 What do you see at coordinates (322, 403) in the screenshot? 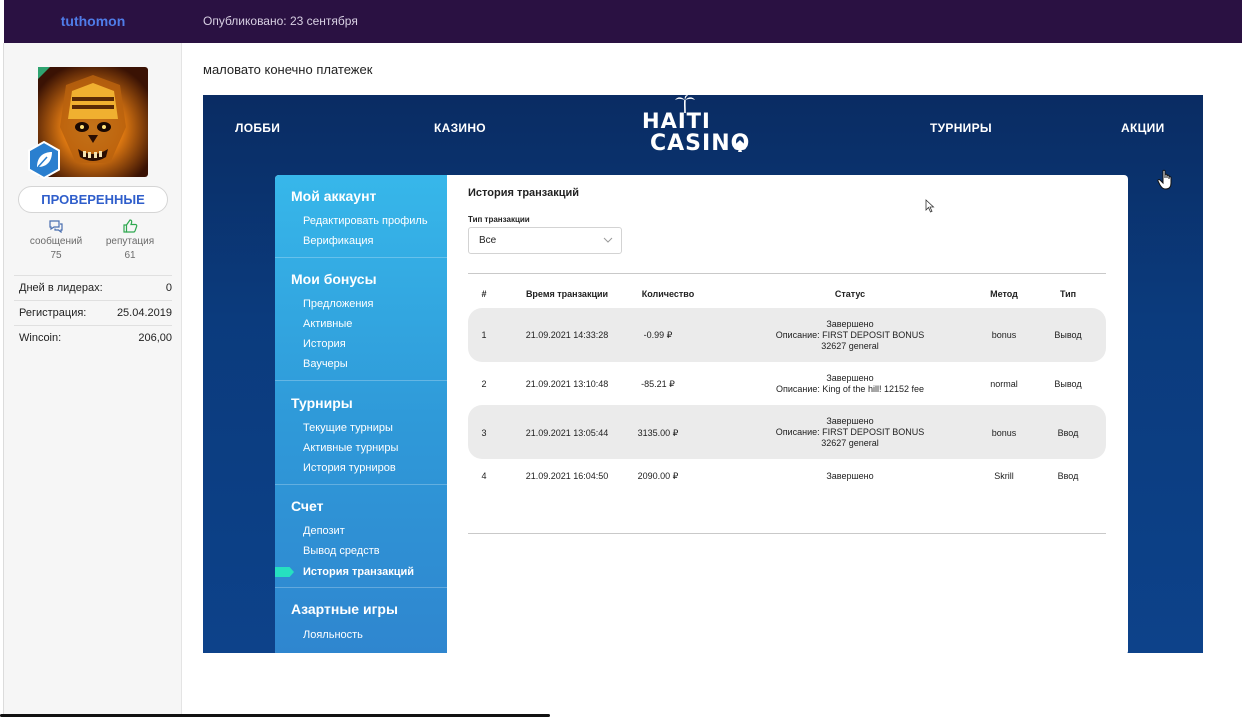
I see `menu-section-title: Турниры` at bounding box center [322, 403].